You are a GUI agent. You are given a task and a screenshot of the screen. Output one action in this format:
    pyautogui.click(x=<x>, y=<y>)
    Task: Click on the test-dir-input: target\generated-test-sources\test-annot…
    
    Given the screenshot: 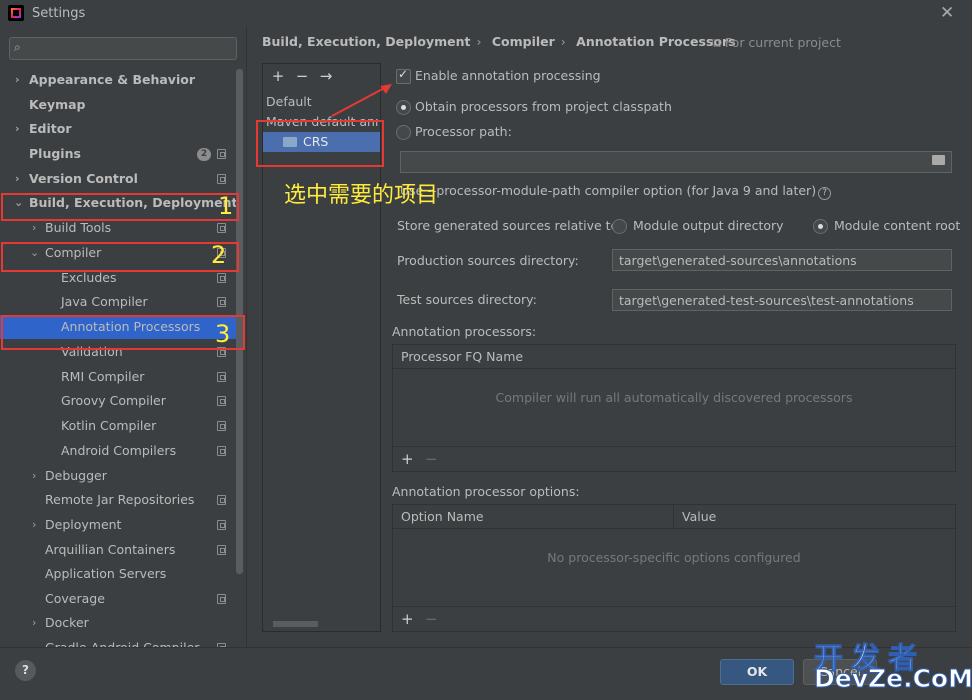 What is the action you would take?
    pyautogui.click(x=782, y=300)
    